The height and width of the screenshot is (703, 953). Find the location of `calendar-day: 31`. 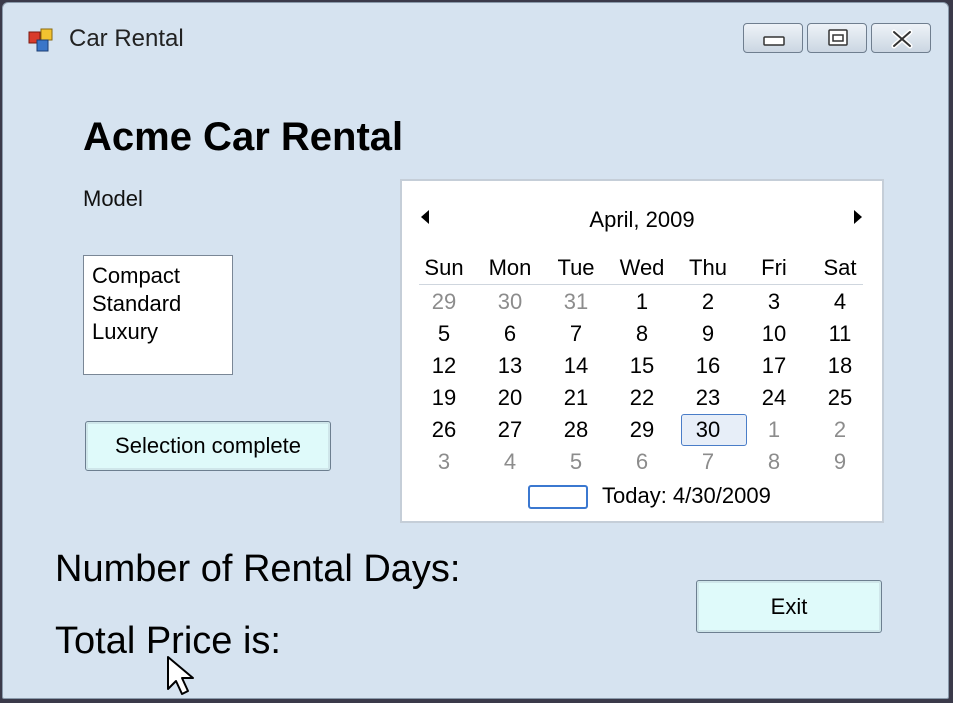

calendar-day: 31 is located at coordinates (576, 302).